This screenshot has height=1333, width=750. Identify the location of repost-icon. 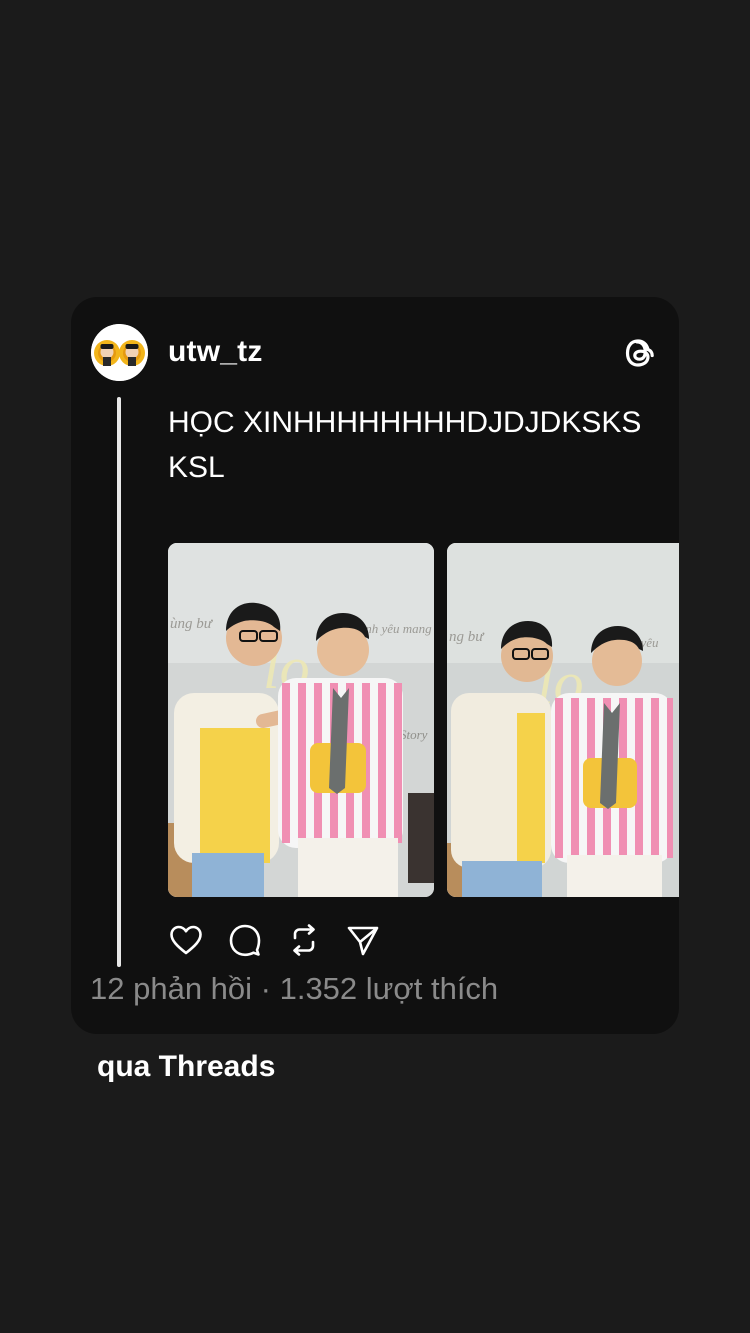
(303, 939).